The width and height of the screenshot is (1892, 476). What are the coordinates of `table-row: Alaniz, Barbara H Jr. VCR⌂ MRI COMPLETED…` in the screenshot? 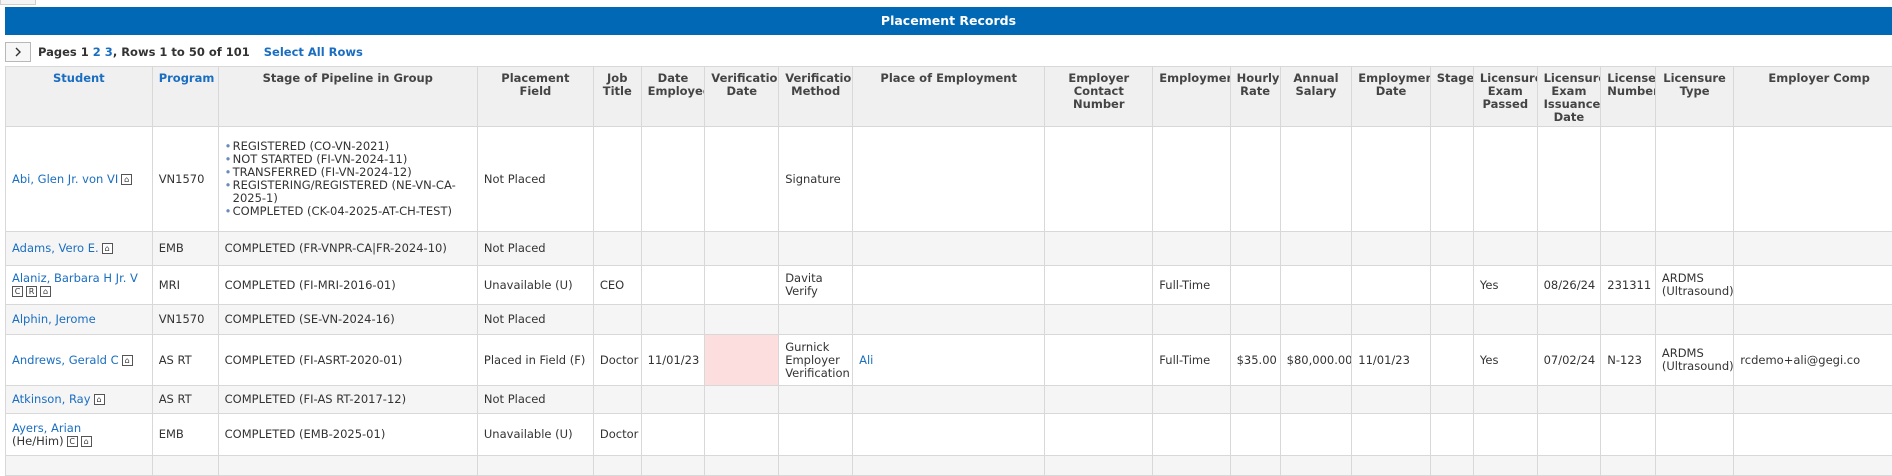 It's located at (949, 285).